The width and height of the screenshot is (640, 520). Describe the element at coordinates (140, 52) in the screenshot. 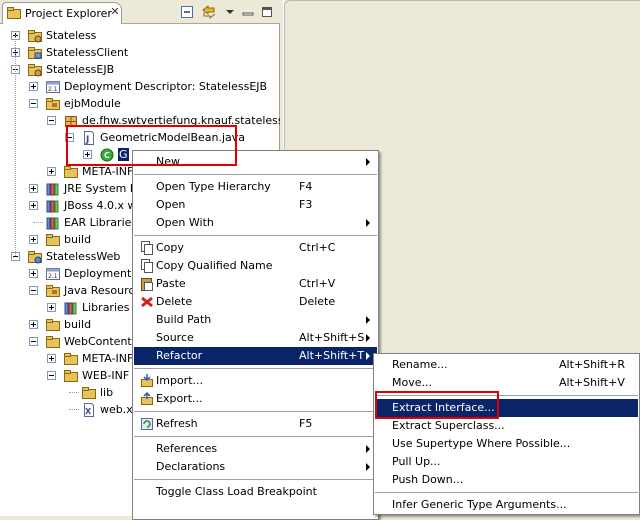

I see `tree-item: StatelessClient` at that location.